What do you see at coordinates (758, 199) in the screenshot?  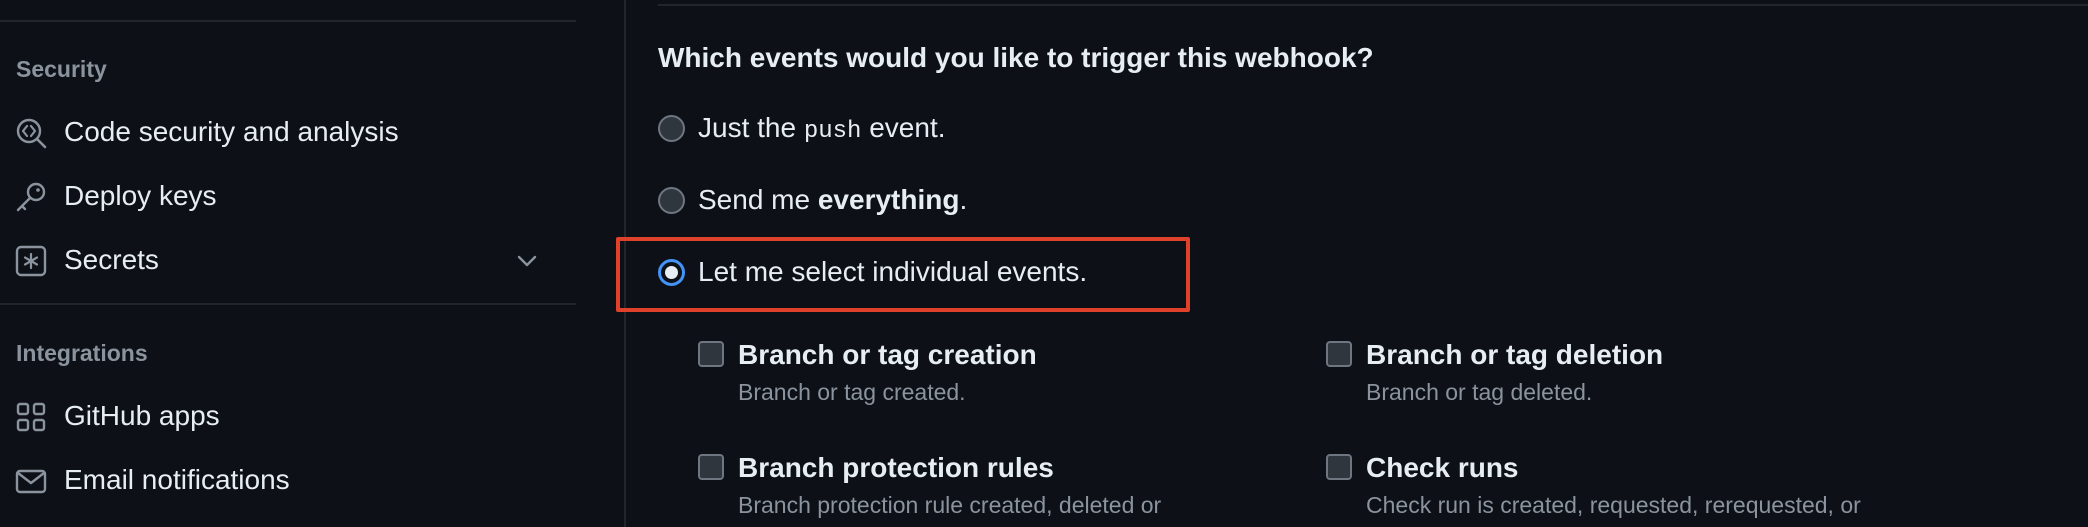 I see `radio-label-prefix: Send me` at bounding box center [758, 199].